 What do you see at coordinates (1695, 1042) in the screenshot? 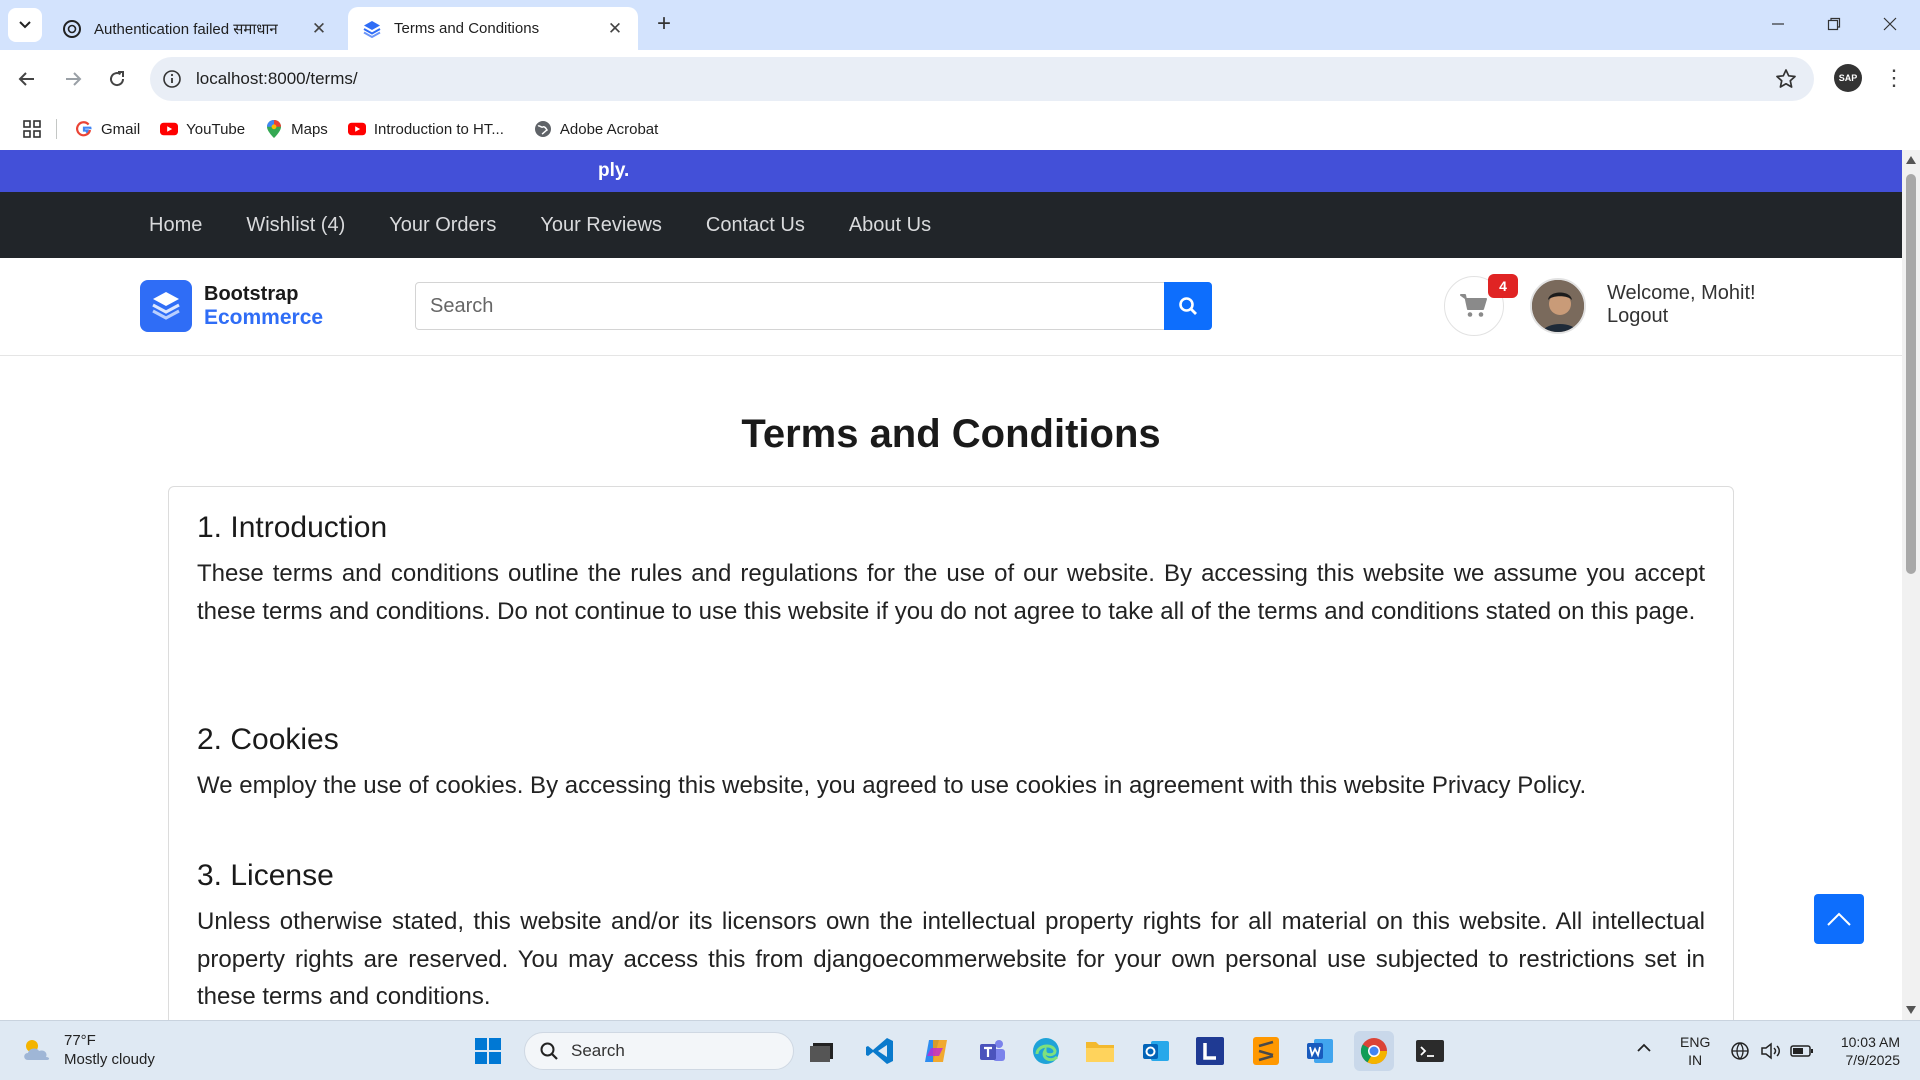
I see `language-code: ENG` at bounding box center [1695, 1042].